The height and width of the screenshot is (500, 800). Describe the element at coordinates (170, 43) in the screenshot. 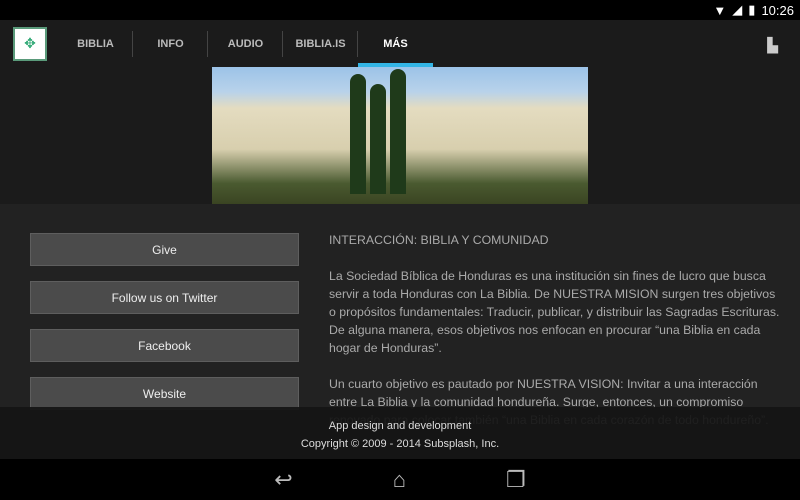

I see `tab-info: INFO` at that location.